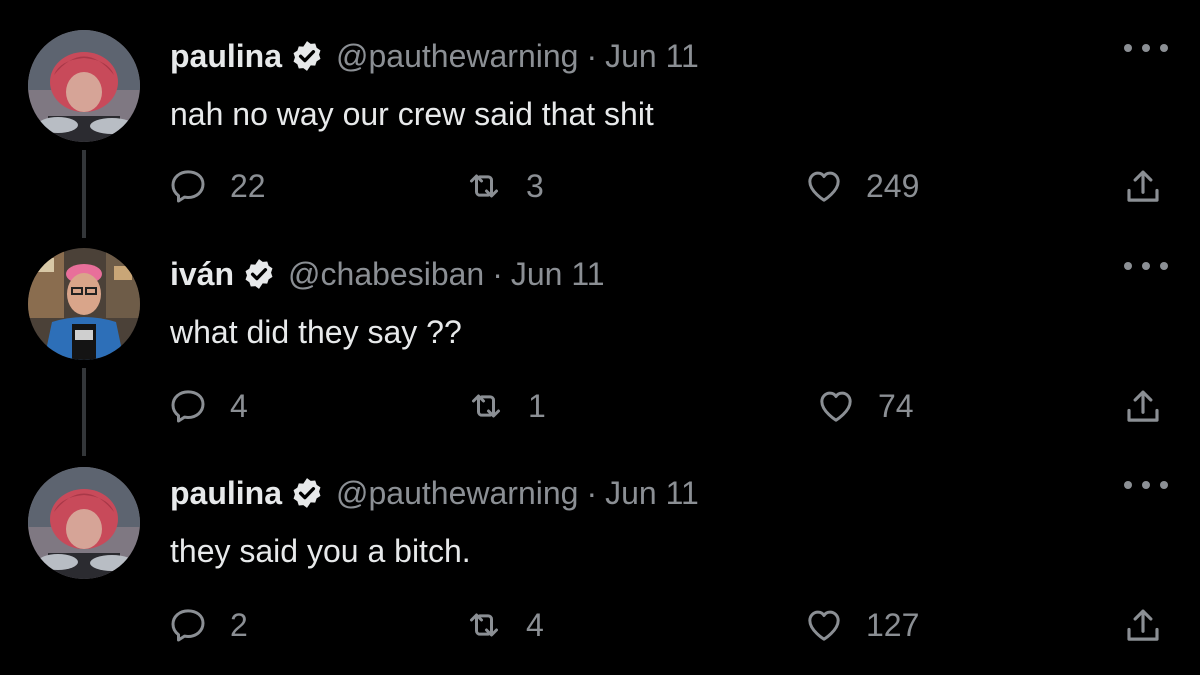 The image size is (1200, 675). I want to click on user-handle: @chabesiban, so click(386, 274).